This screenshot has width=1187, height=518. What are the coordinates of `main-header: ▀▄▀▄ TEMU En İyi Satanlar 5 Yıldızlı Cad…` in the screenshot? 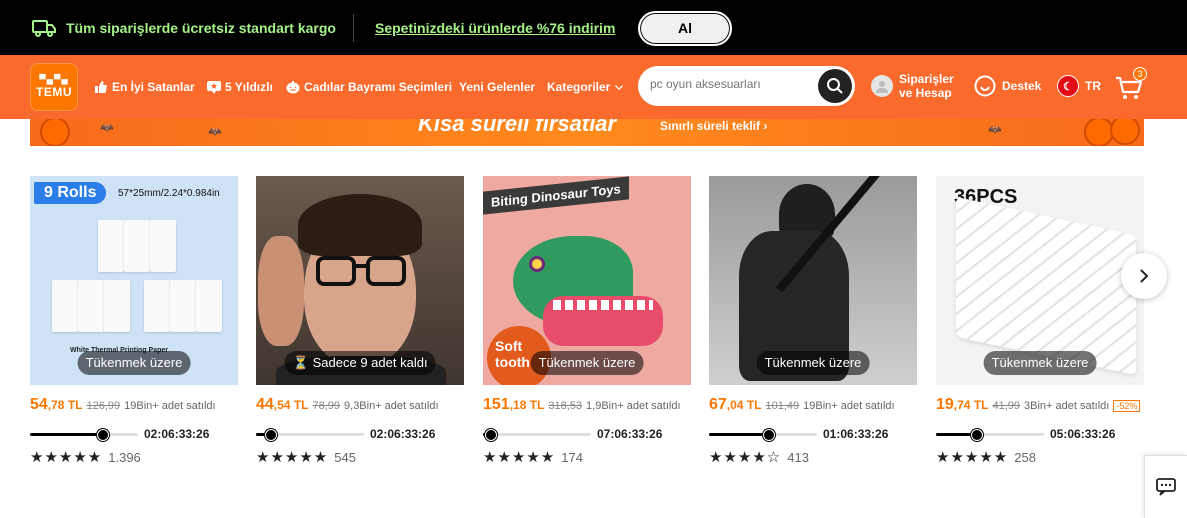 It's located at (593, 87).